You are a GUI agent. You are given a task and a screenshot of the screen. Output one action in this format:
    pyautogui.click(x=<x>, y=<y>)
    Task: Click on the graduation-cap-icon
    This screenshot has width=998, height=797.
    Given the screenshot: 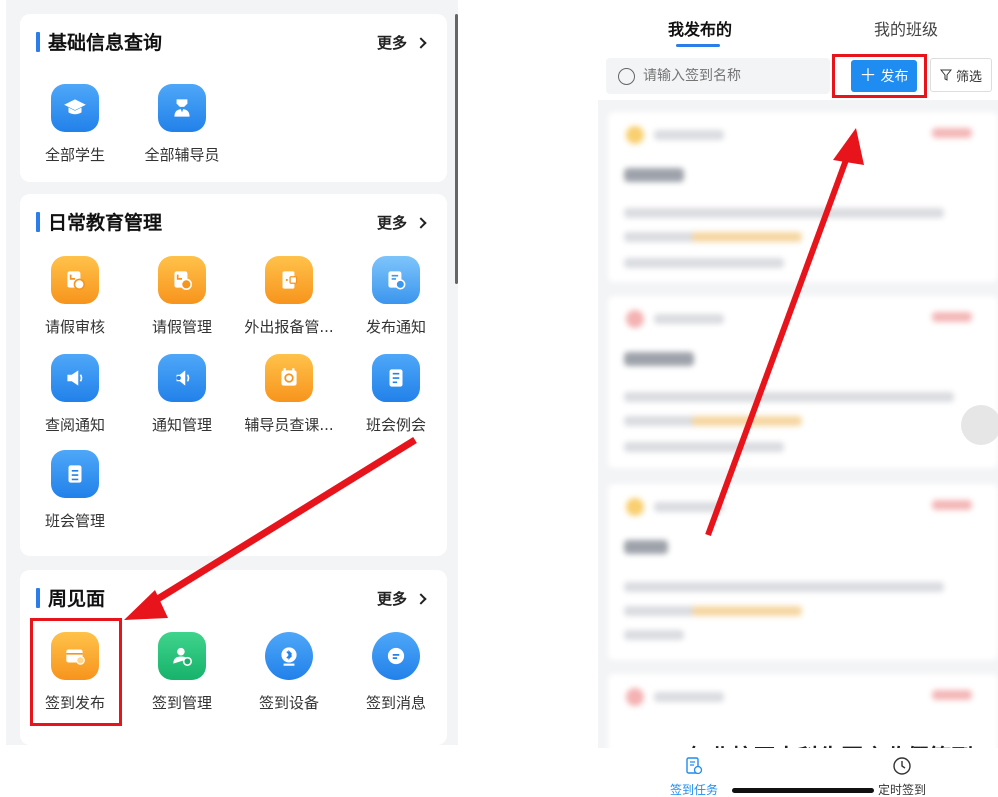 What is the action you would take?
    pyautogui.click(x=75, y=108)
    